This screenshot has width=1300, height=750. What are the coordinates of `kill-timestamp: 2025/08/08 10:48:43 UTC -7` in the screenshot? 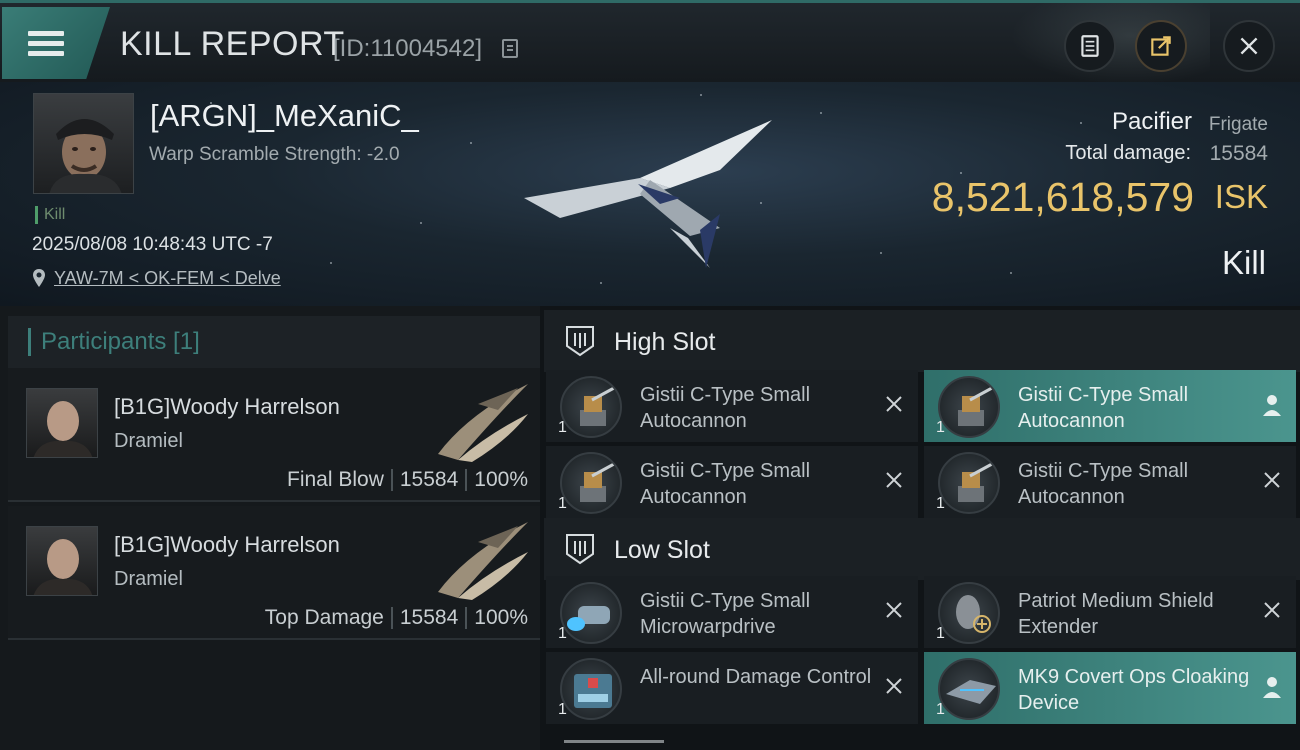 It's located at (152, 244).